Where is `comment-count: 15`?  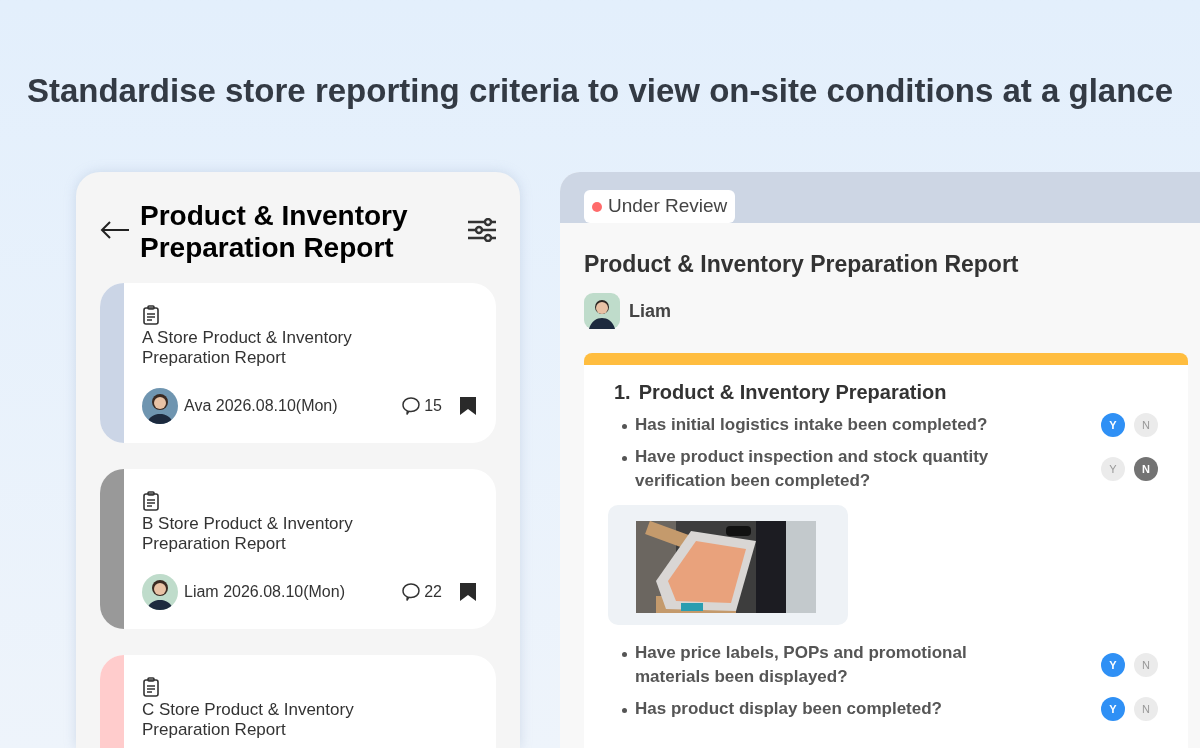
comment-count: 15 is located at coordinates (433, 406).